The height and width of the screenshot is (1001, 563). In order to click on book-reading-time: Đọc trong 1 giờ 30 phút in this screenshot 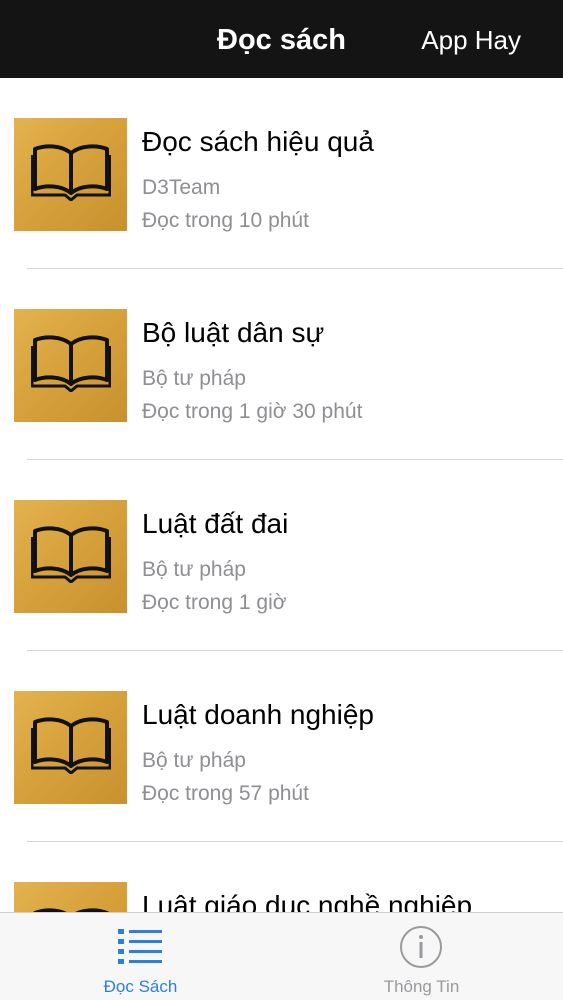, I will do `click(252, 411)`.